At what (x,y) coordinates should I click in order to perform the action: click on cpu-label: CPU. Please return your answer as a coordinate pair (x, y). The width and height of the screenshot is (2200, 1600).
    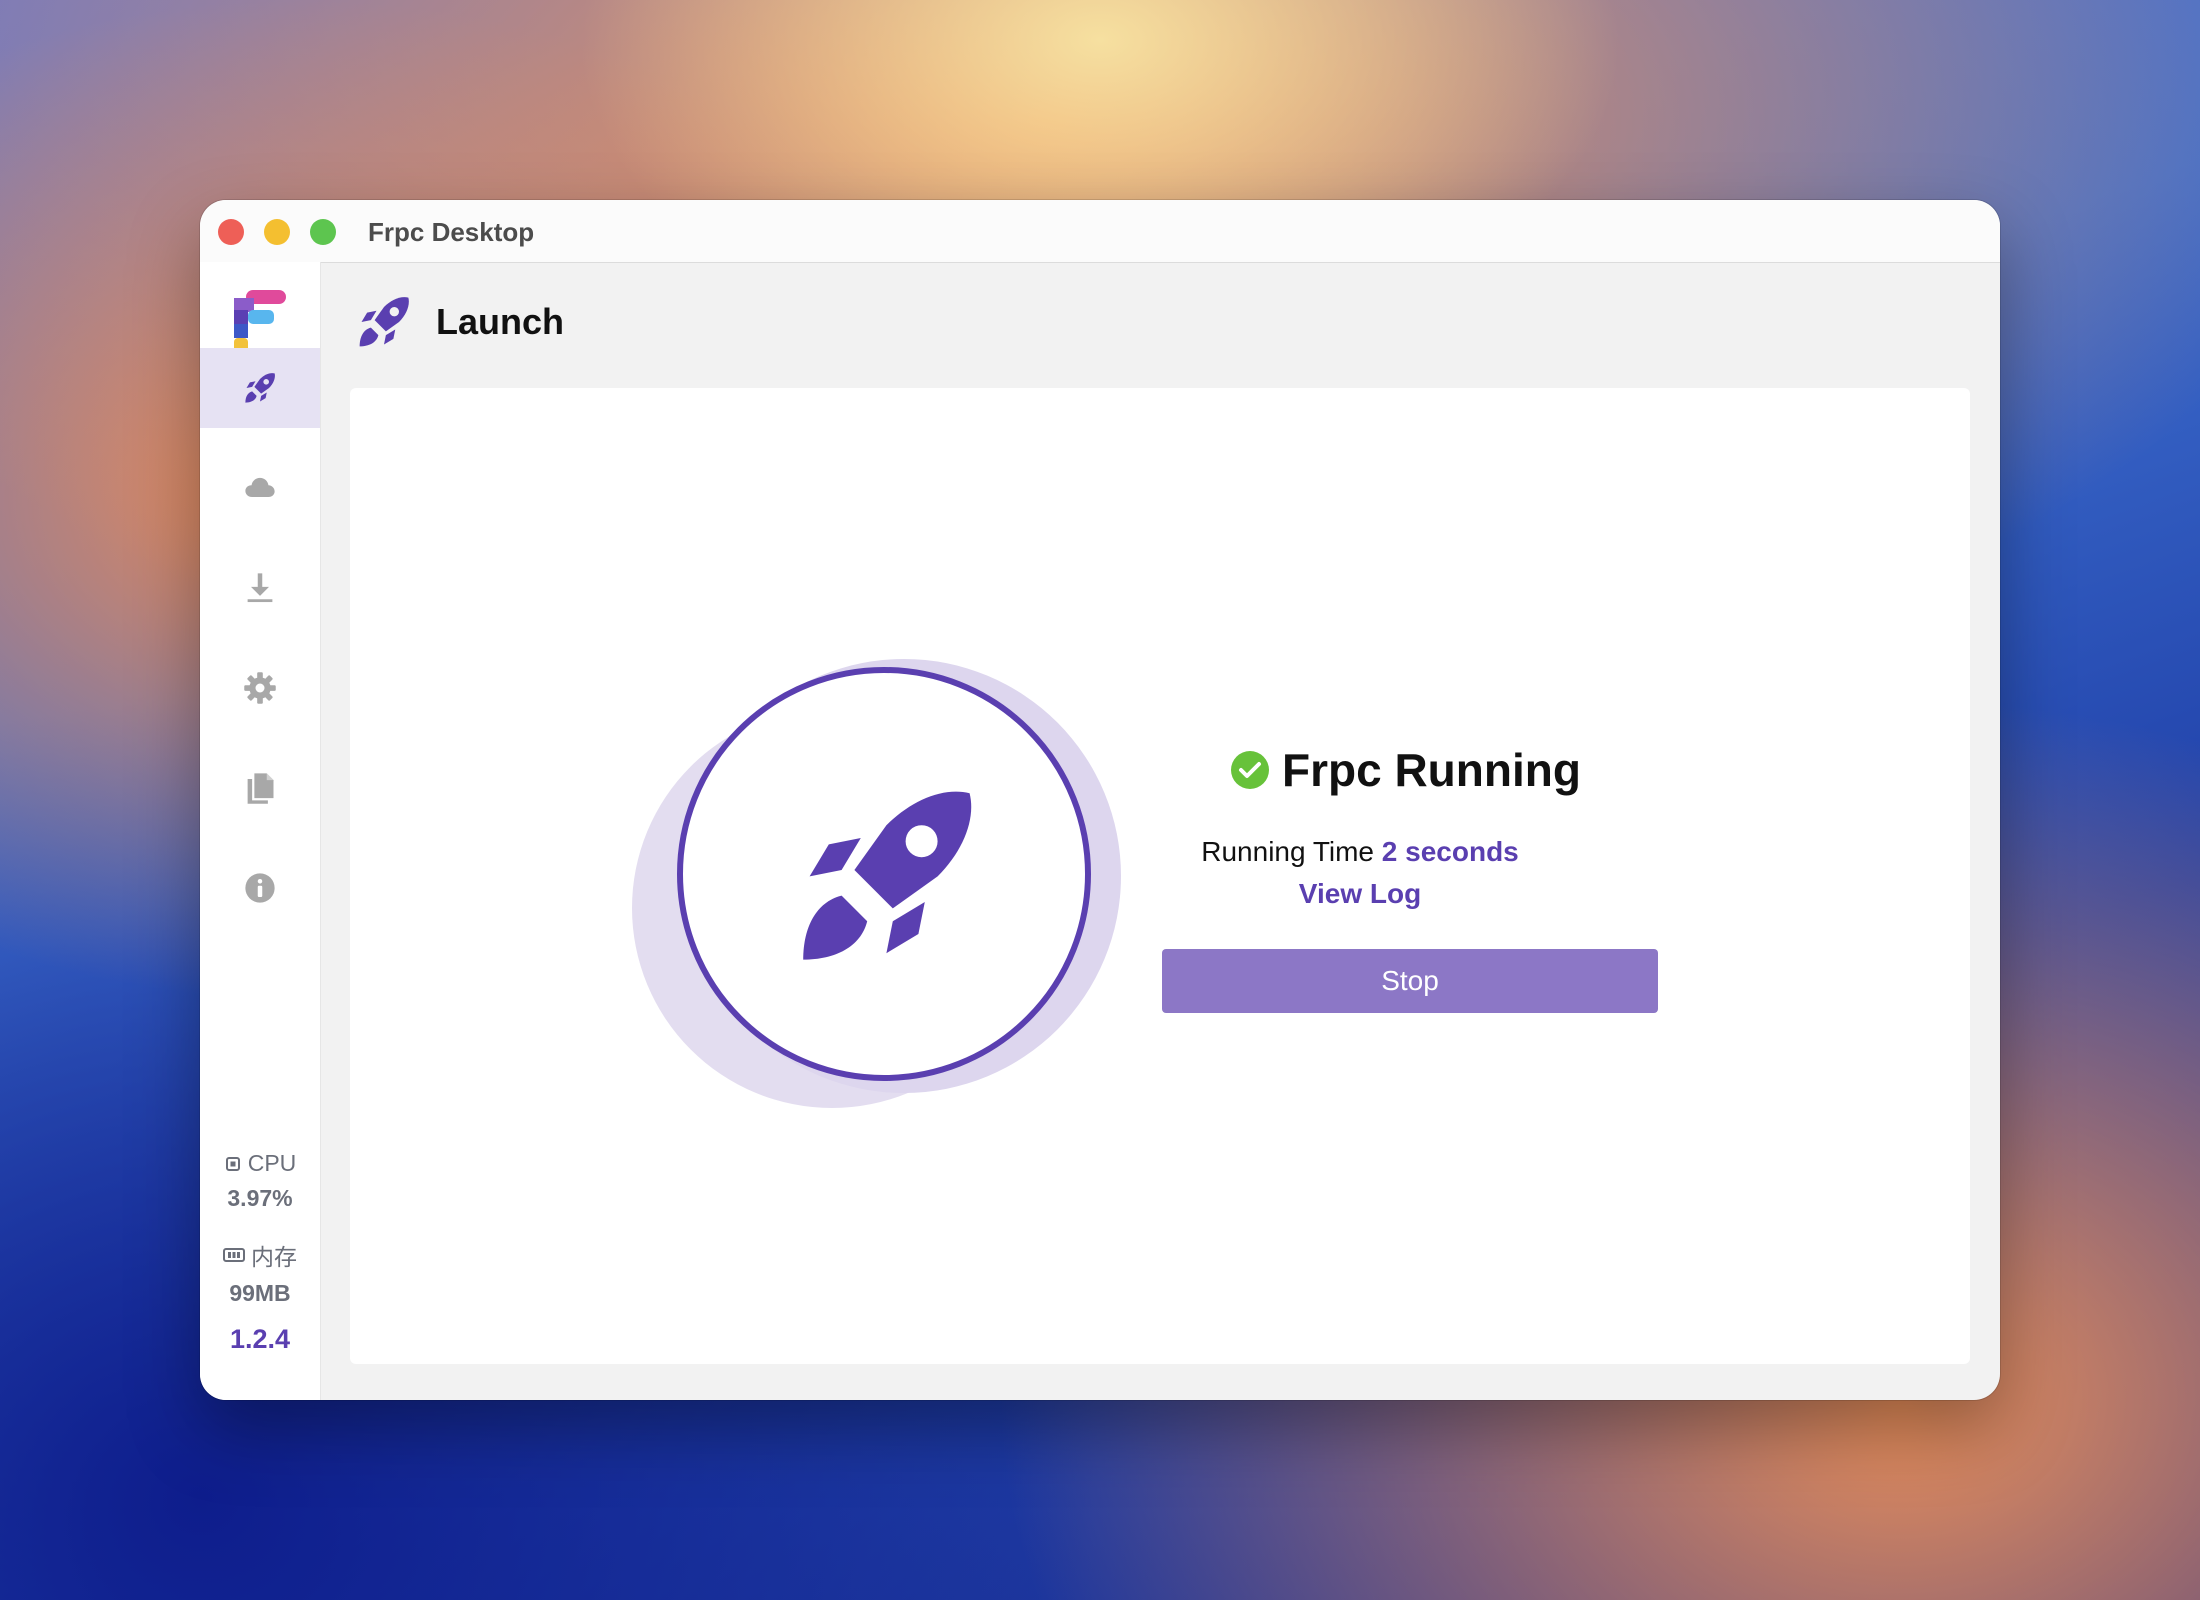
    Looking at the image, I should click on (272, 1163).